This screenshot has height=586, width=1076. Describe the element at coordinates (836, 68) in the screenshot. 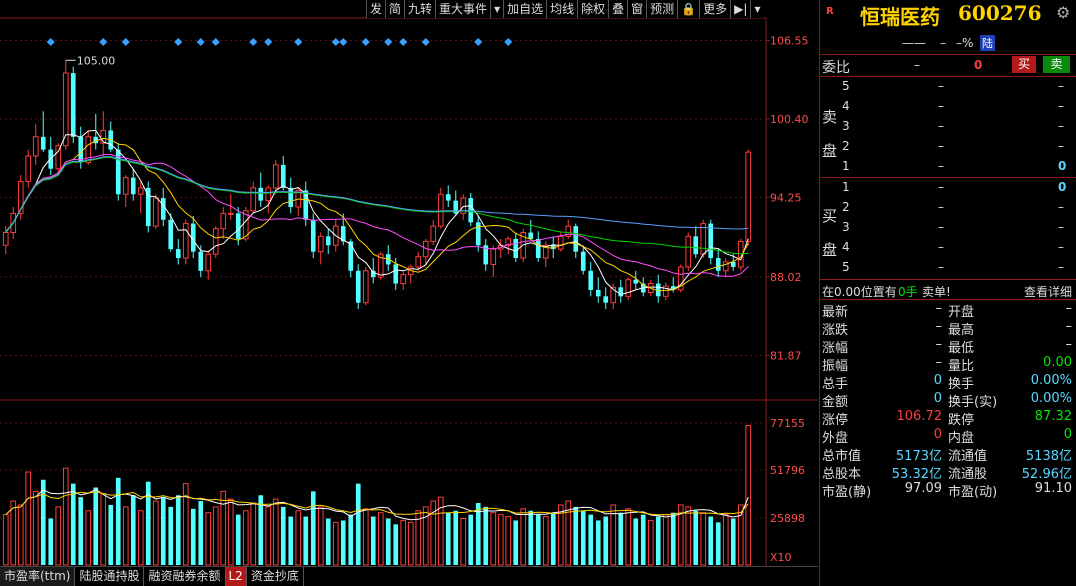

I see `weibi-label: 委比` at that location.